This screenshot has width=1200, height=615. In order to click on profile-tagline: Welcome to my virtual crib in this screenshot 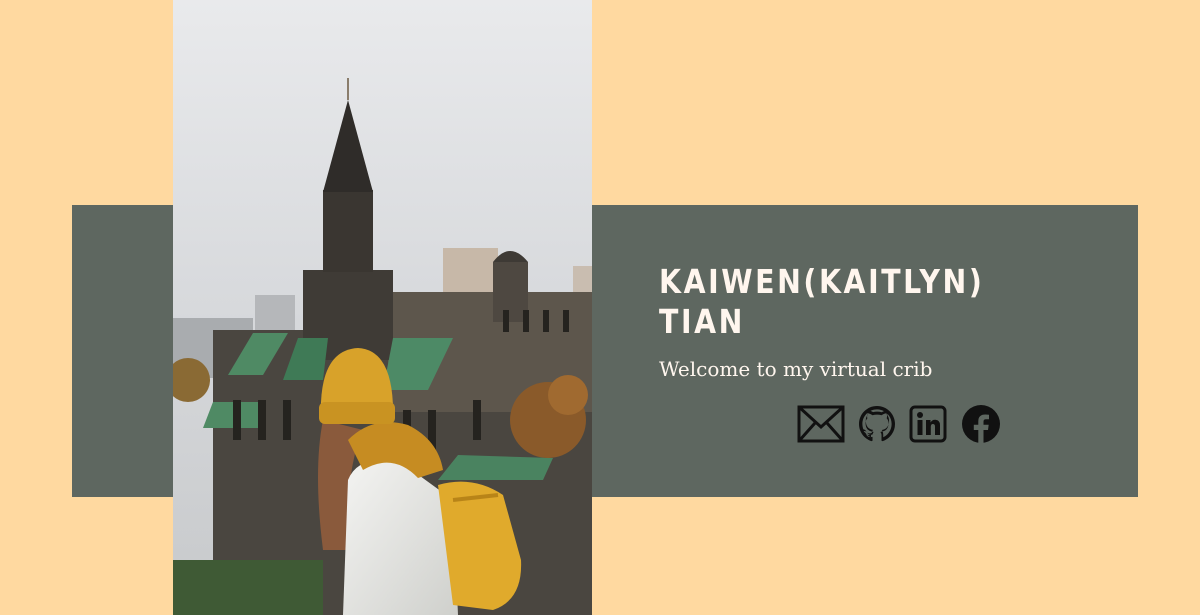, I will do `click(796, 369)`.